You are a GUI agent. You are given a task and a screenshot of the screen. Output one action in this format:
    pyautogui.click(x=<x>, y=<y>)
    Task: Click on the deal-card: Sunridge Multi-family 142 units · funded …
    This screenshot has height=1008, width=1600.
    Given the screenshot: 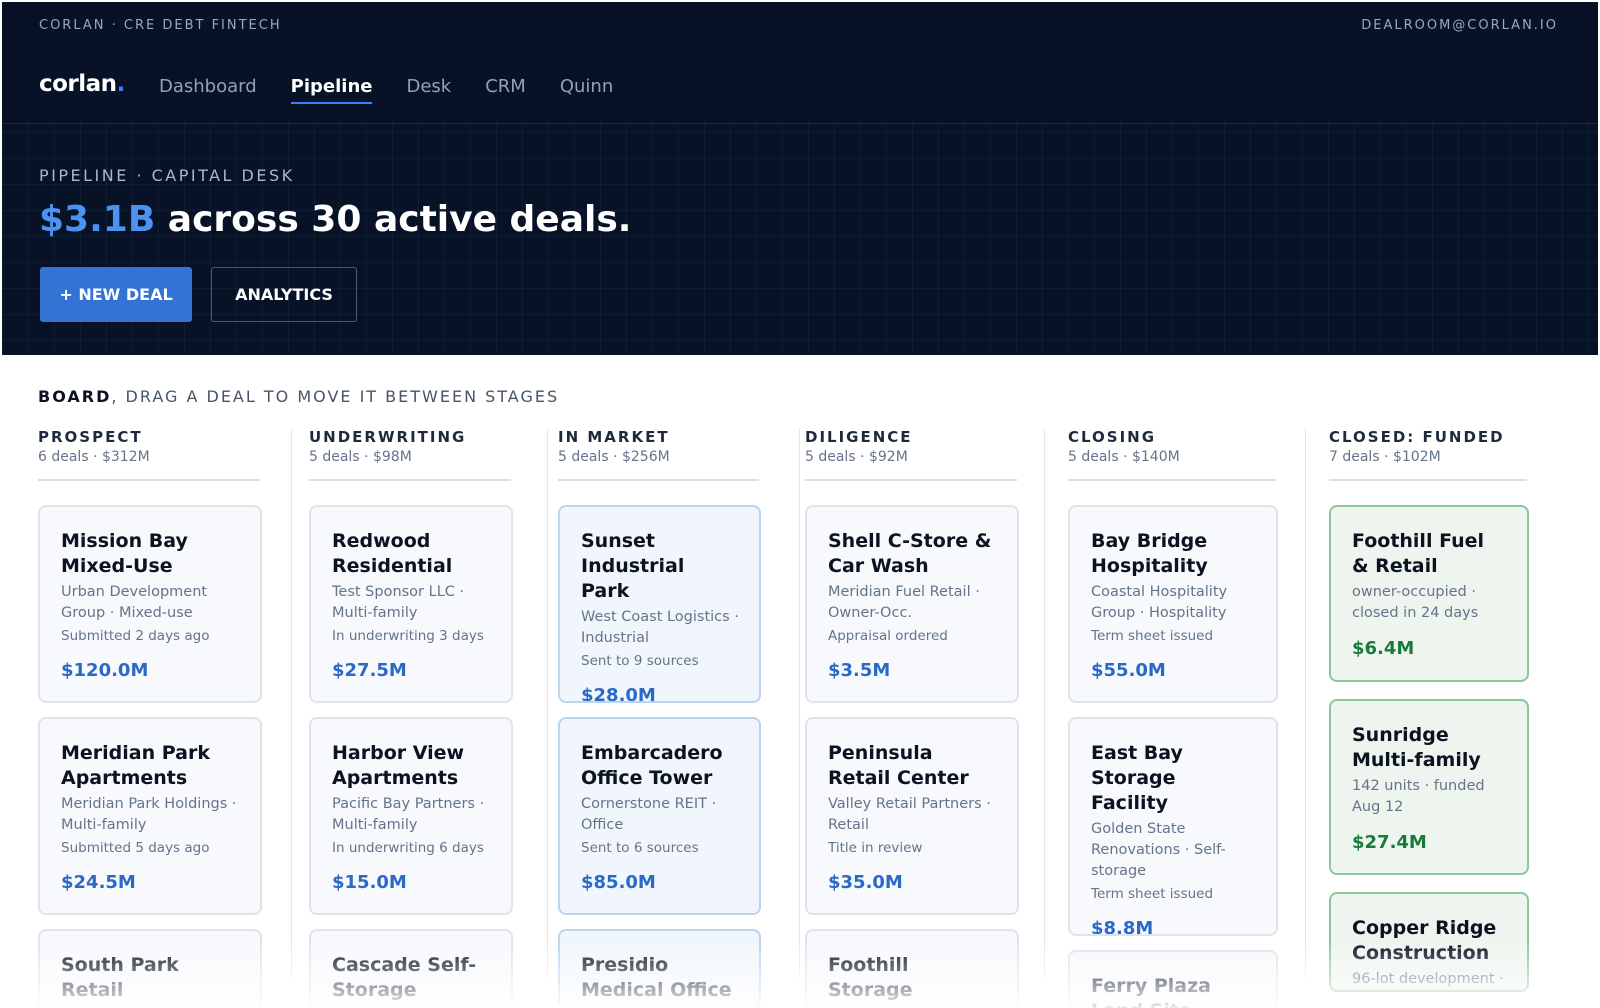 What is the action you would take?
    pyautogui.click(x=1429, y=787)
    